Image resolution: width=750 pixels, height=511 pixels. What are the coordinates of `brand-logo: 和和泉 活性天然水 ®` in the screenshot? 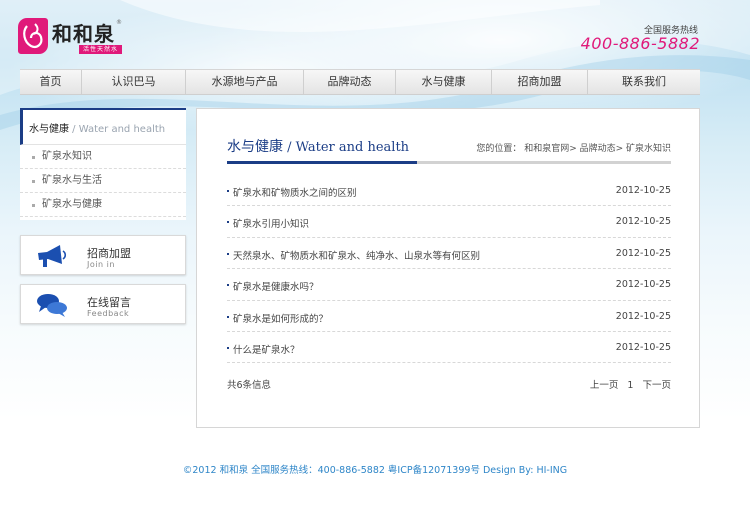 It's located at (73, 38).